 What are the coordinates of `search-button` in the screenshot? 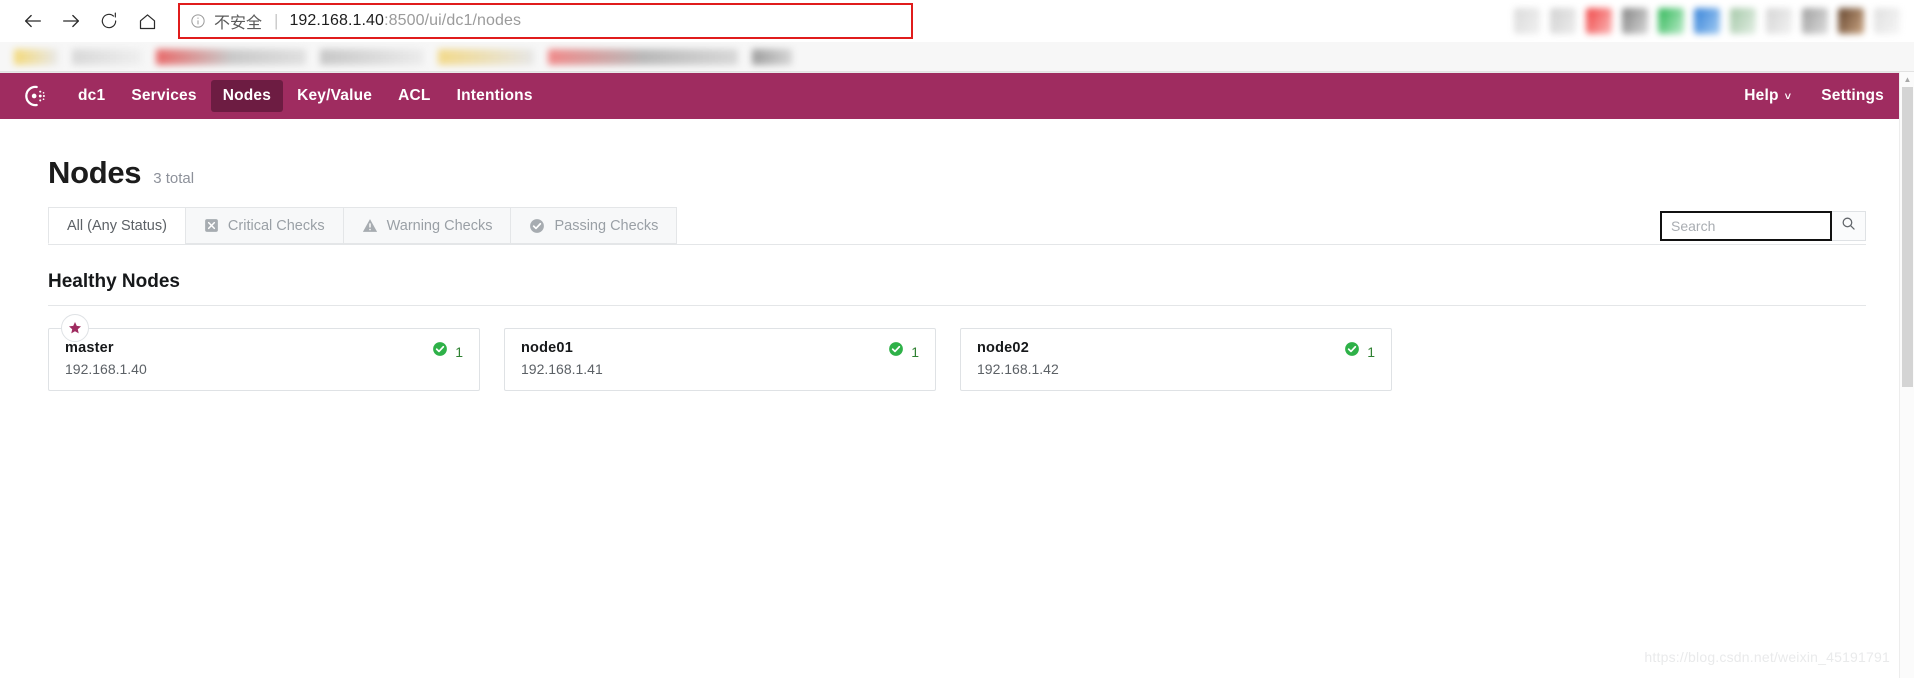 It's located at (1849, 225).